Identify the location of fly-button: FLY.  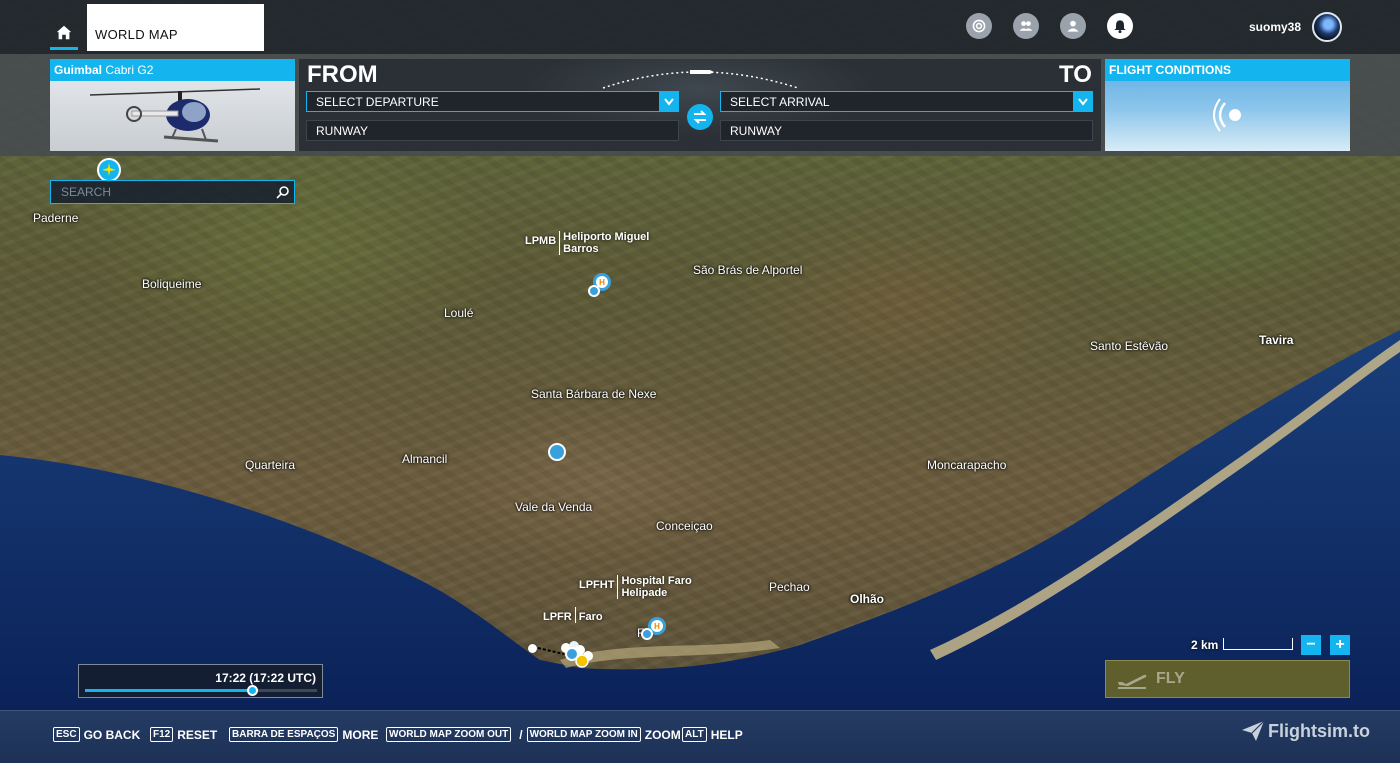
(1227, 679).